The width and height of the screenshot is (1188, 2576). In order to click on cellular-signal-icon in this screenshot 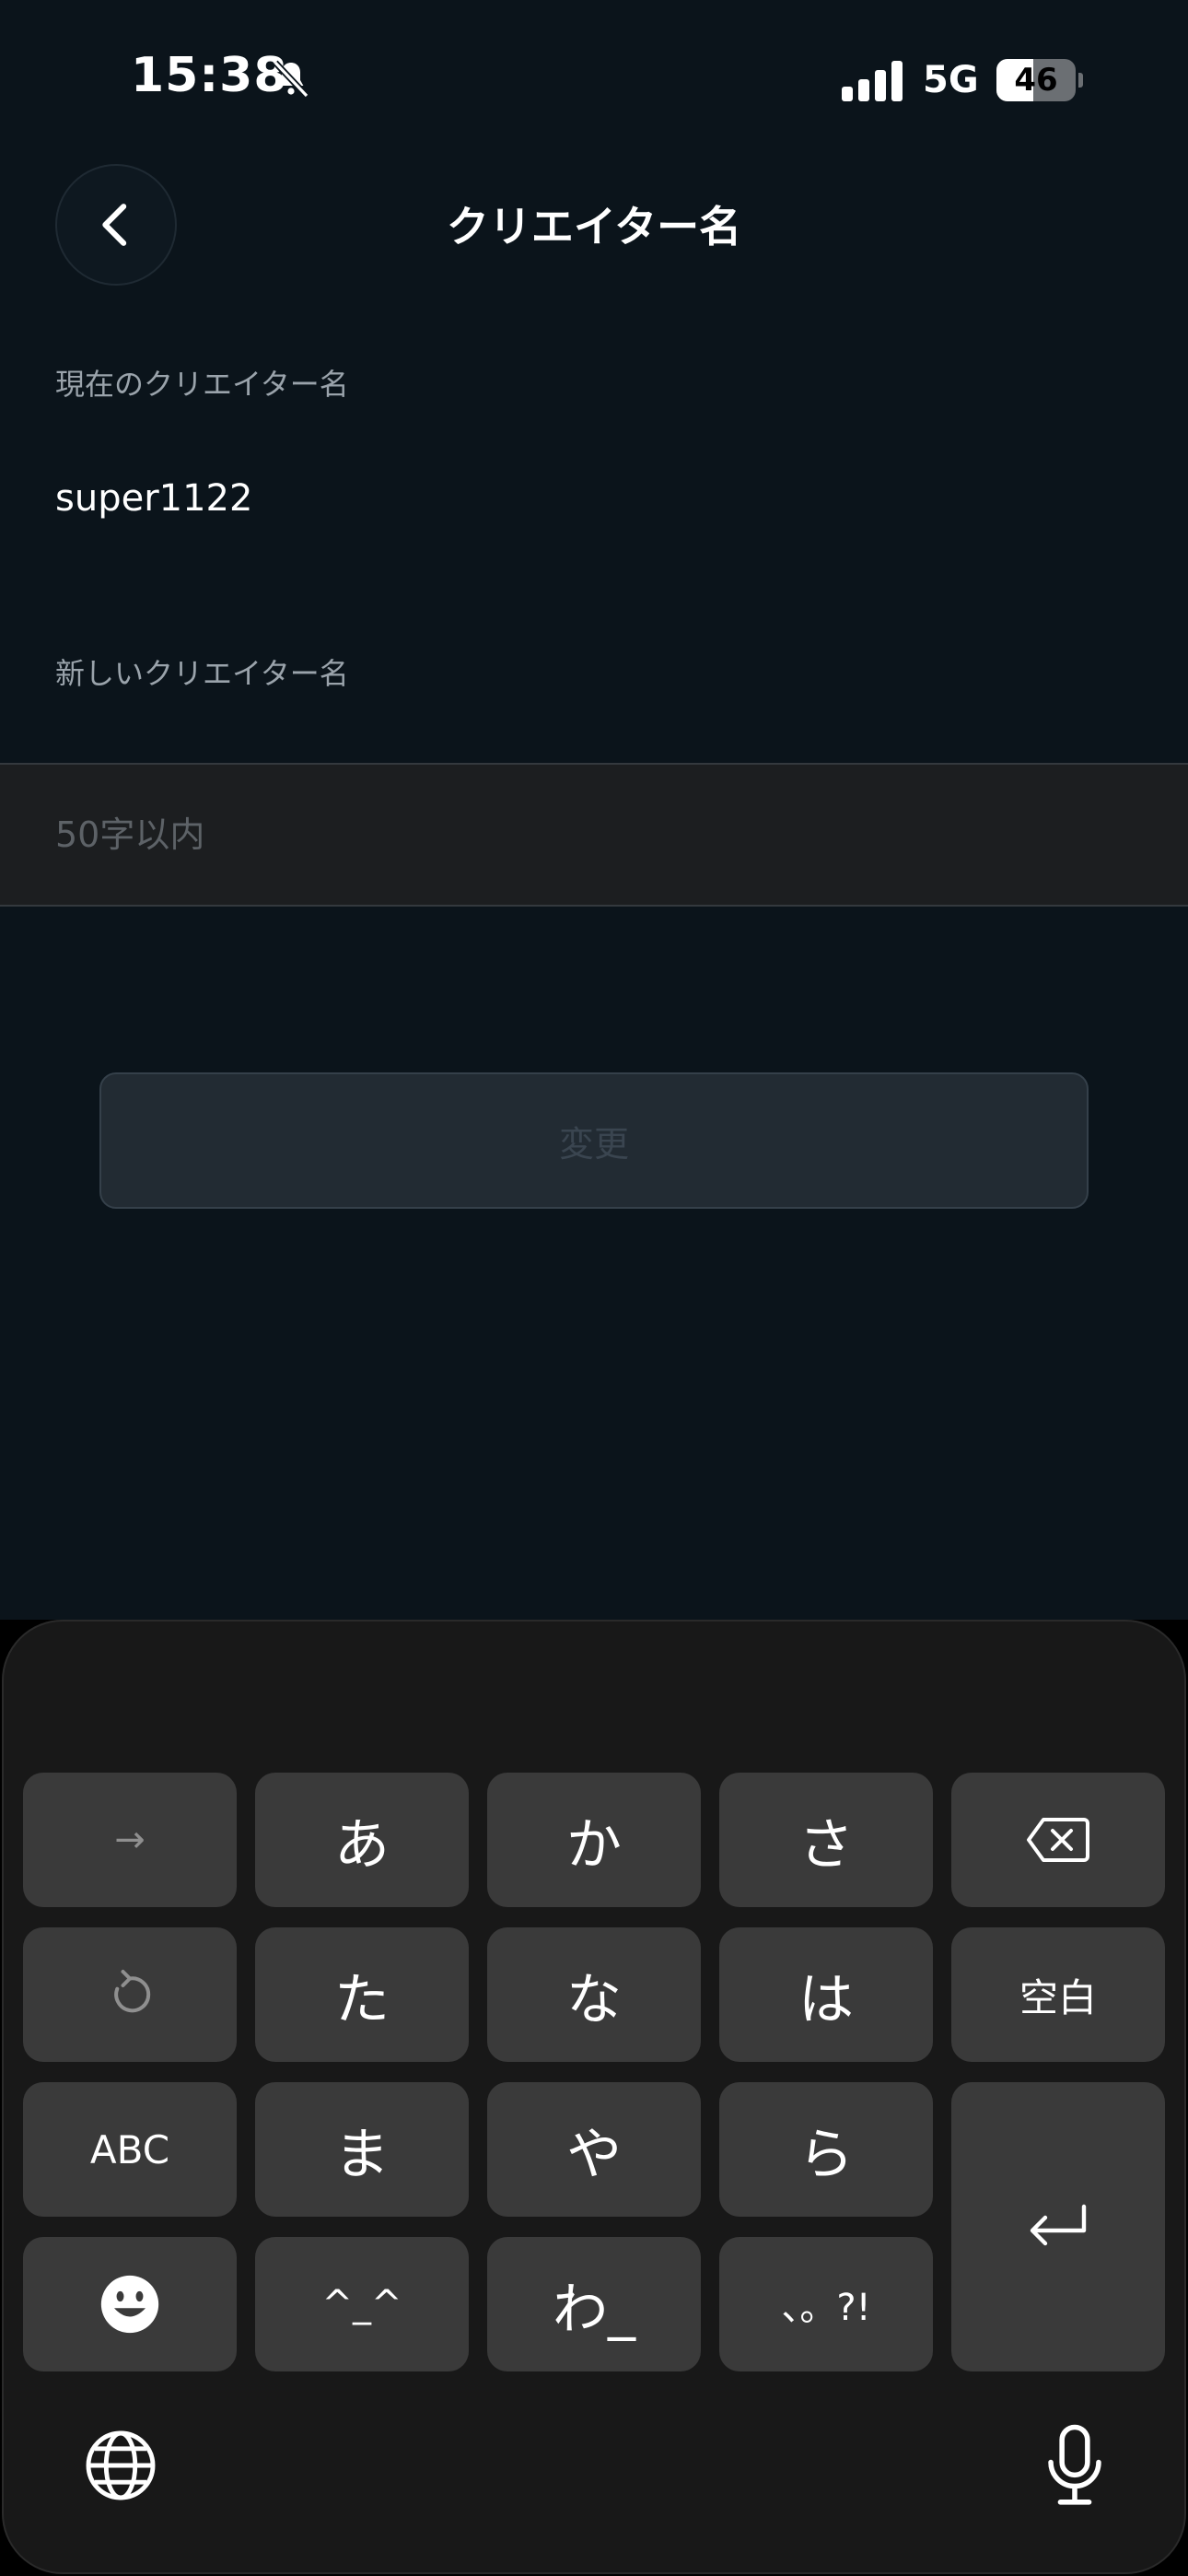, I will do `click(872, 81)`.